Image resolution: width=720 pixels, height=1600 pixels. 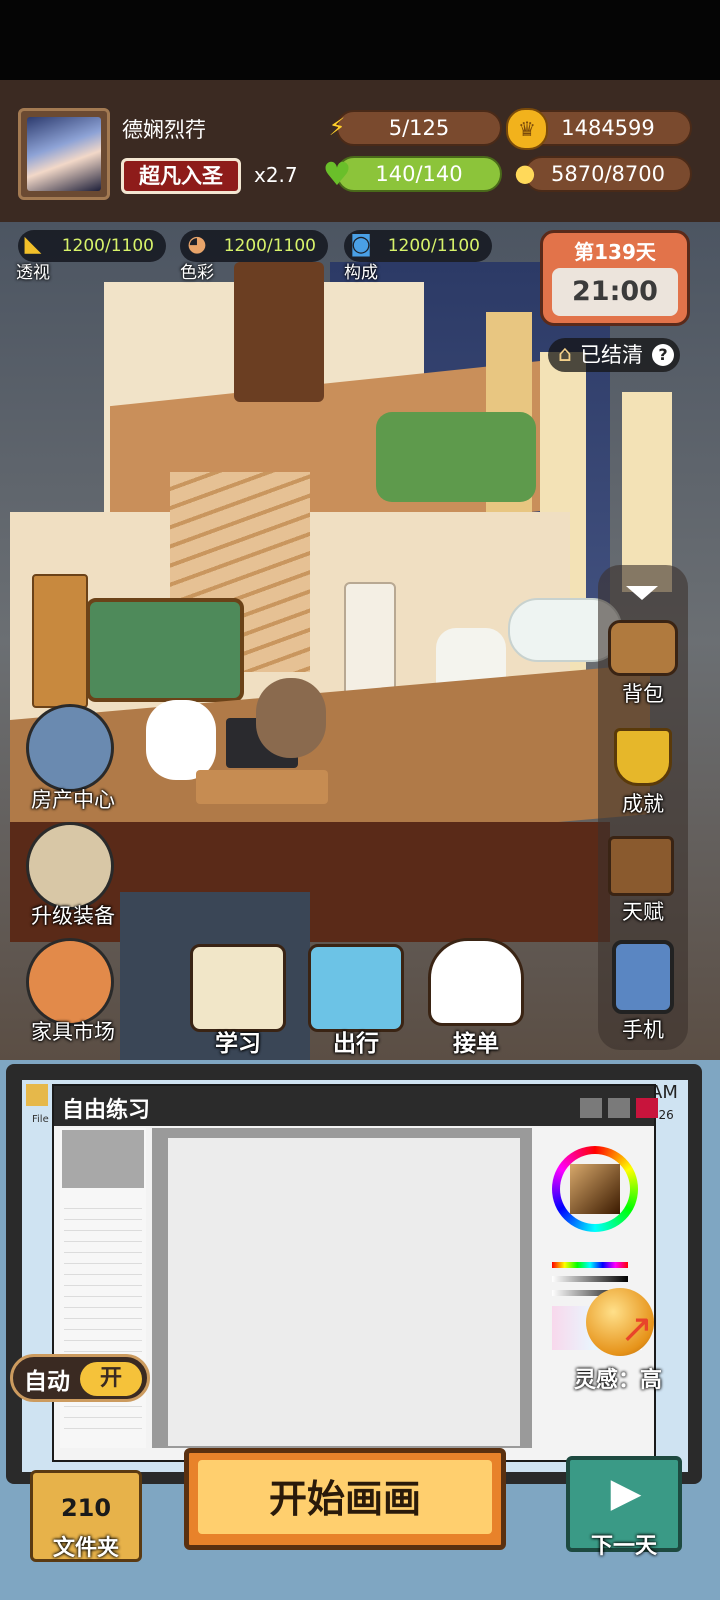 I want to click on tool-settings, so click(x=103, y=1318).